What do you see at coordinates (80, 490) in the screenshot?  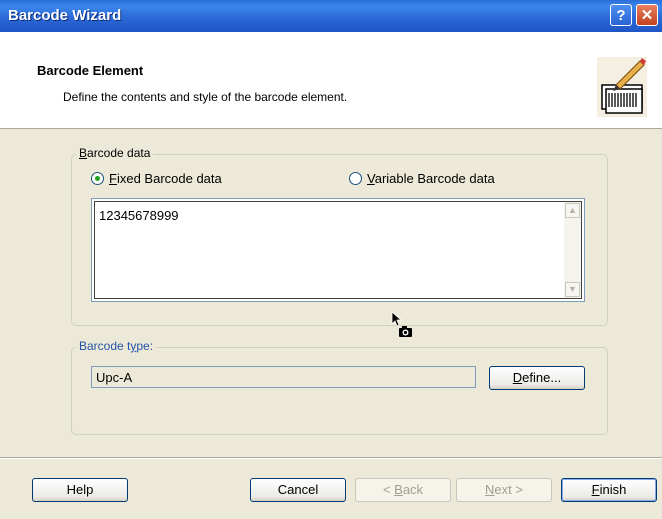 I see `help-button: Help` at bounding box center [80, 490].